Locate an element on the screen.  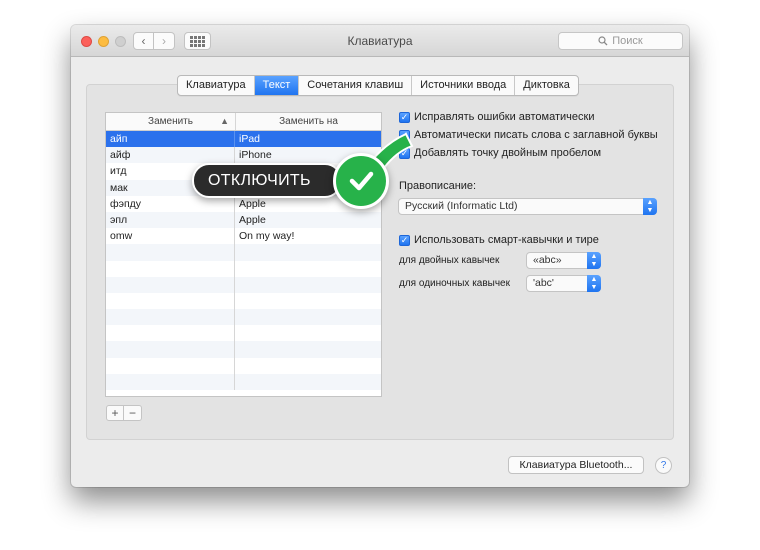
search-input: Поиск is located at coordinates (620, 41).